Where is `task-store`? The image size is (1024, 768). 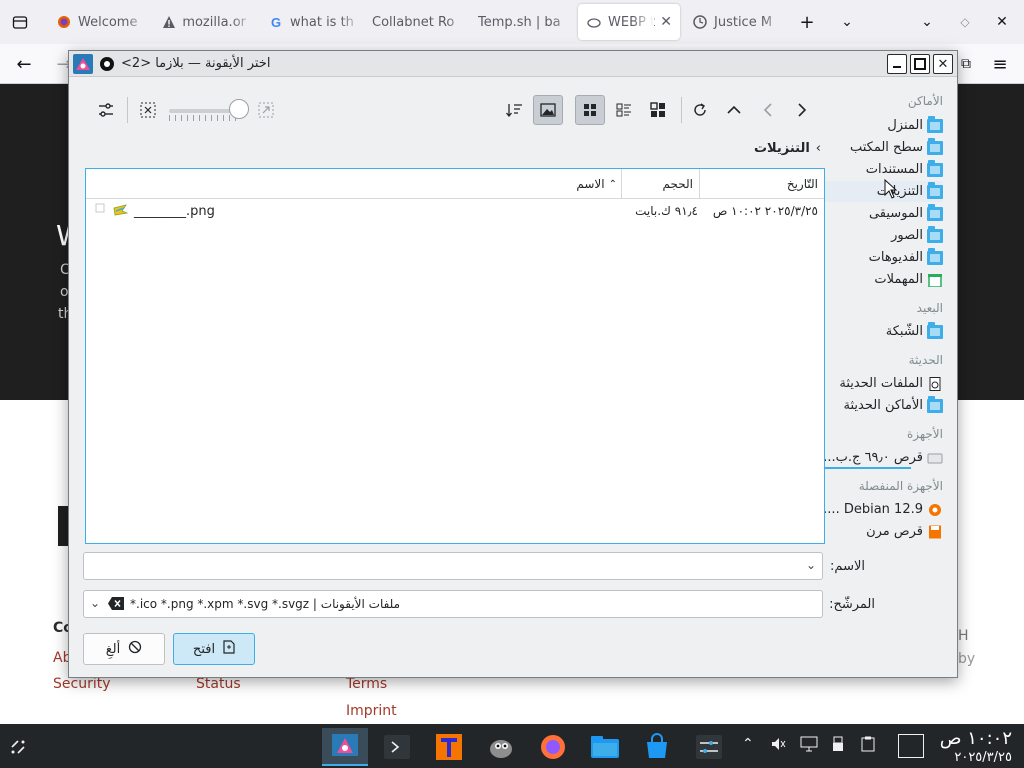
task-store is located at coordinates (657, 747).